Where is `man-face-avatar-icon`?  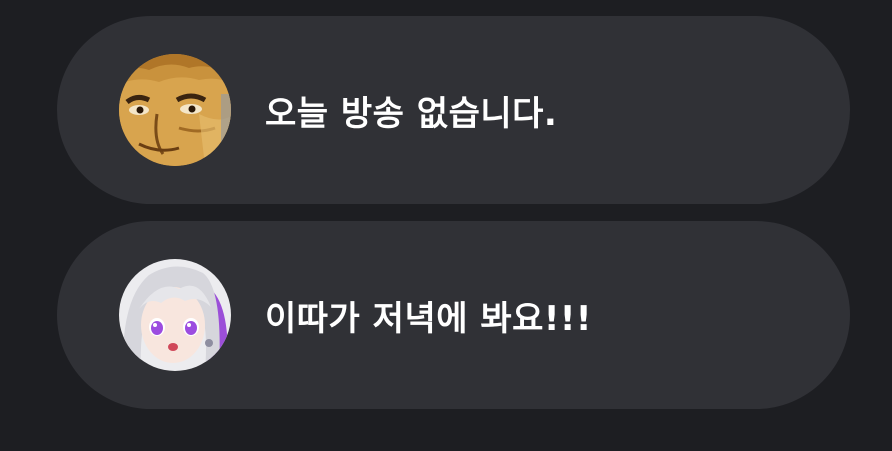
man-face-avatar-icon is located at coordinates (175, 110).